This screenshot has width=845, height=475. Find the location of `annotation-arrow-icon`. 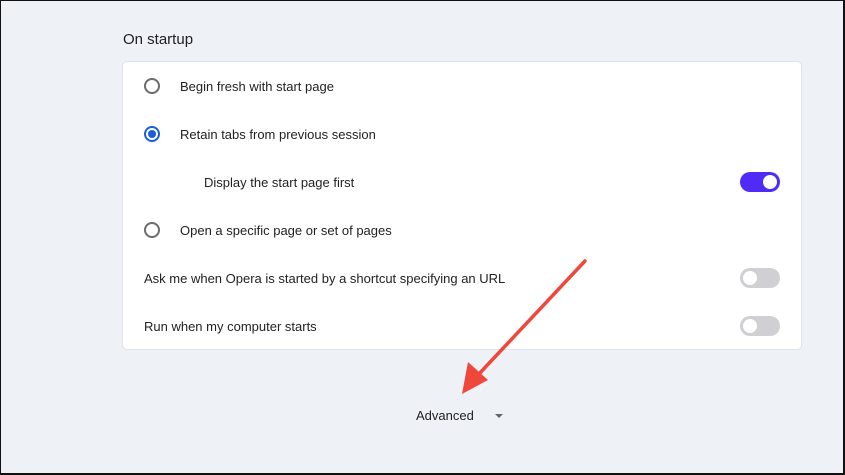

annotation-arrow-icon is located at coordinates (524, 326).